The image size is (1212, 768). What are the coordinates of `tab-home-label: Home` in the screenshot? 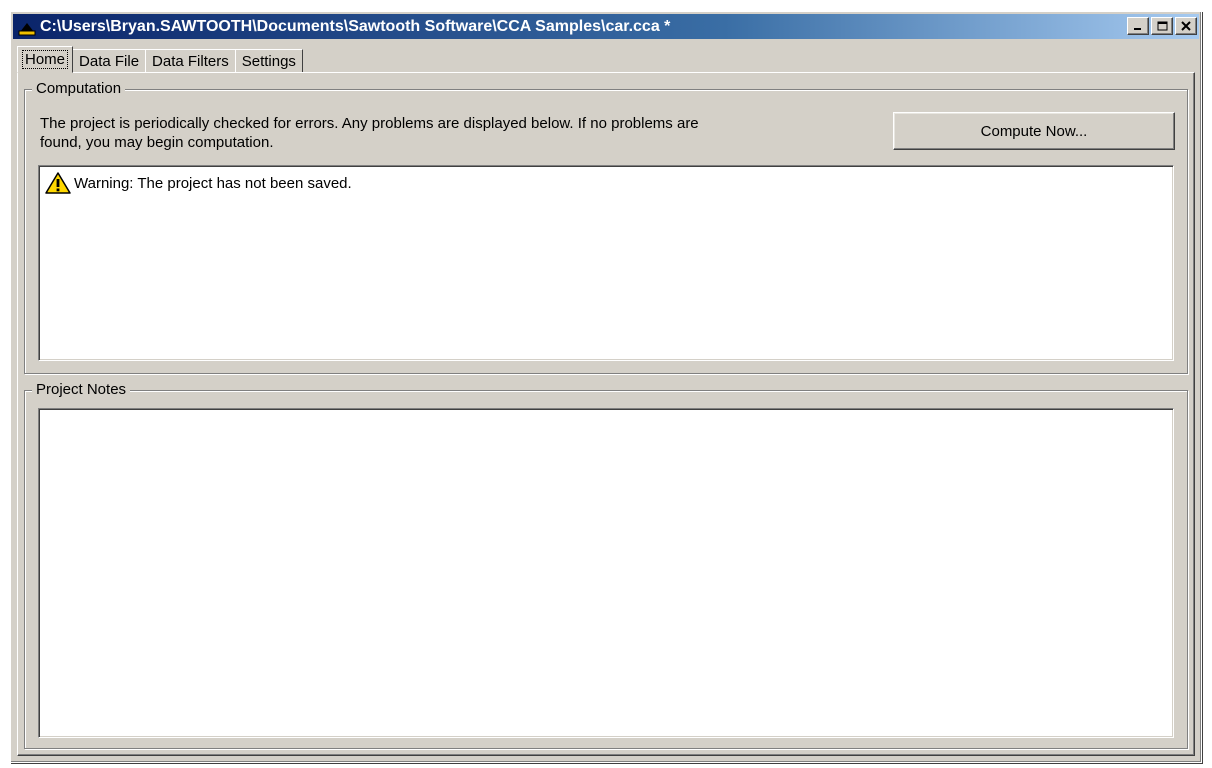 It's located at (45, 59).